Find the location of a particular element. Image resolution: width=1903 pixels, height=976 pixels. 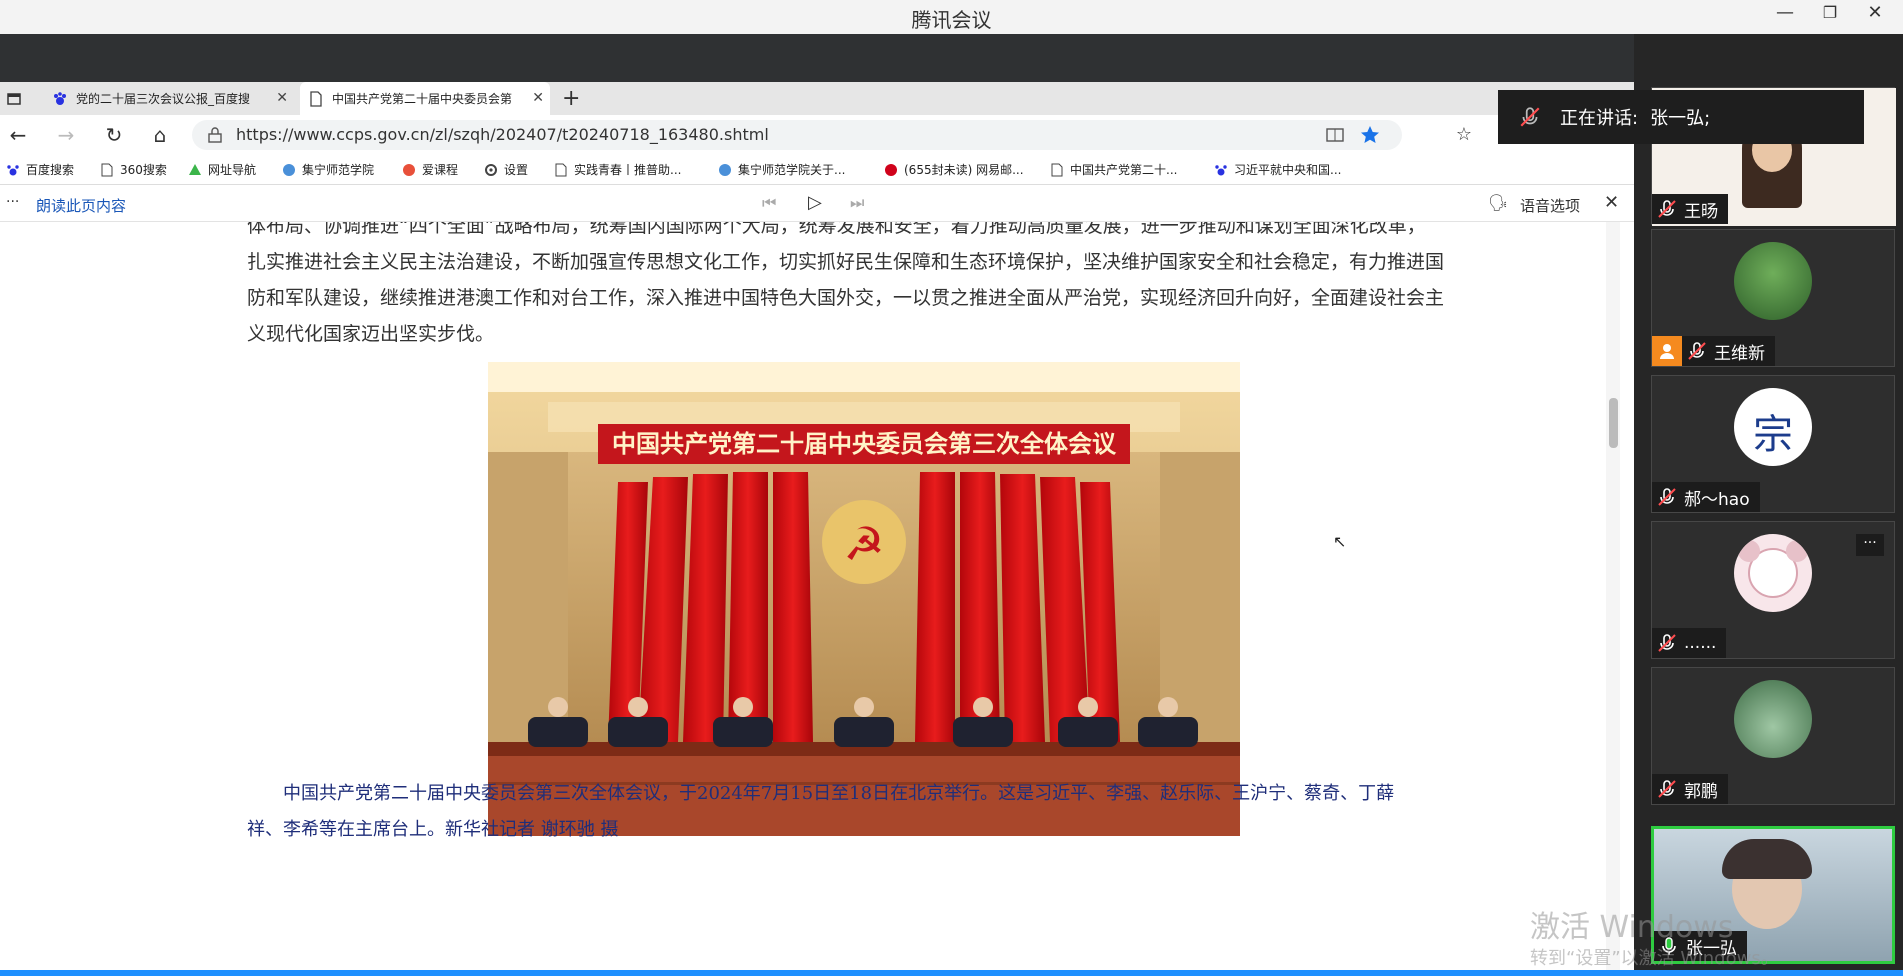

favorites-icon: ☆ is located at coordinates (1464, 135).